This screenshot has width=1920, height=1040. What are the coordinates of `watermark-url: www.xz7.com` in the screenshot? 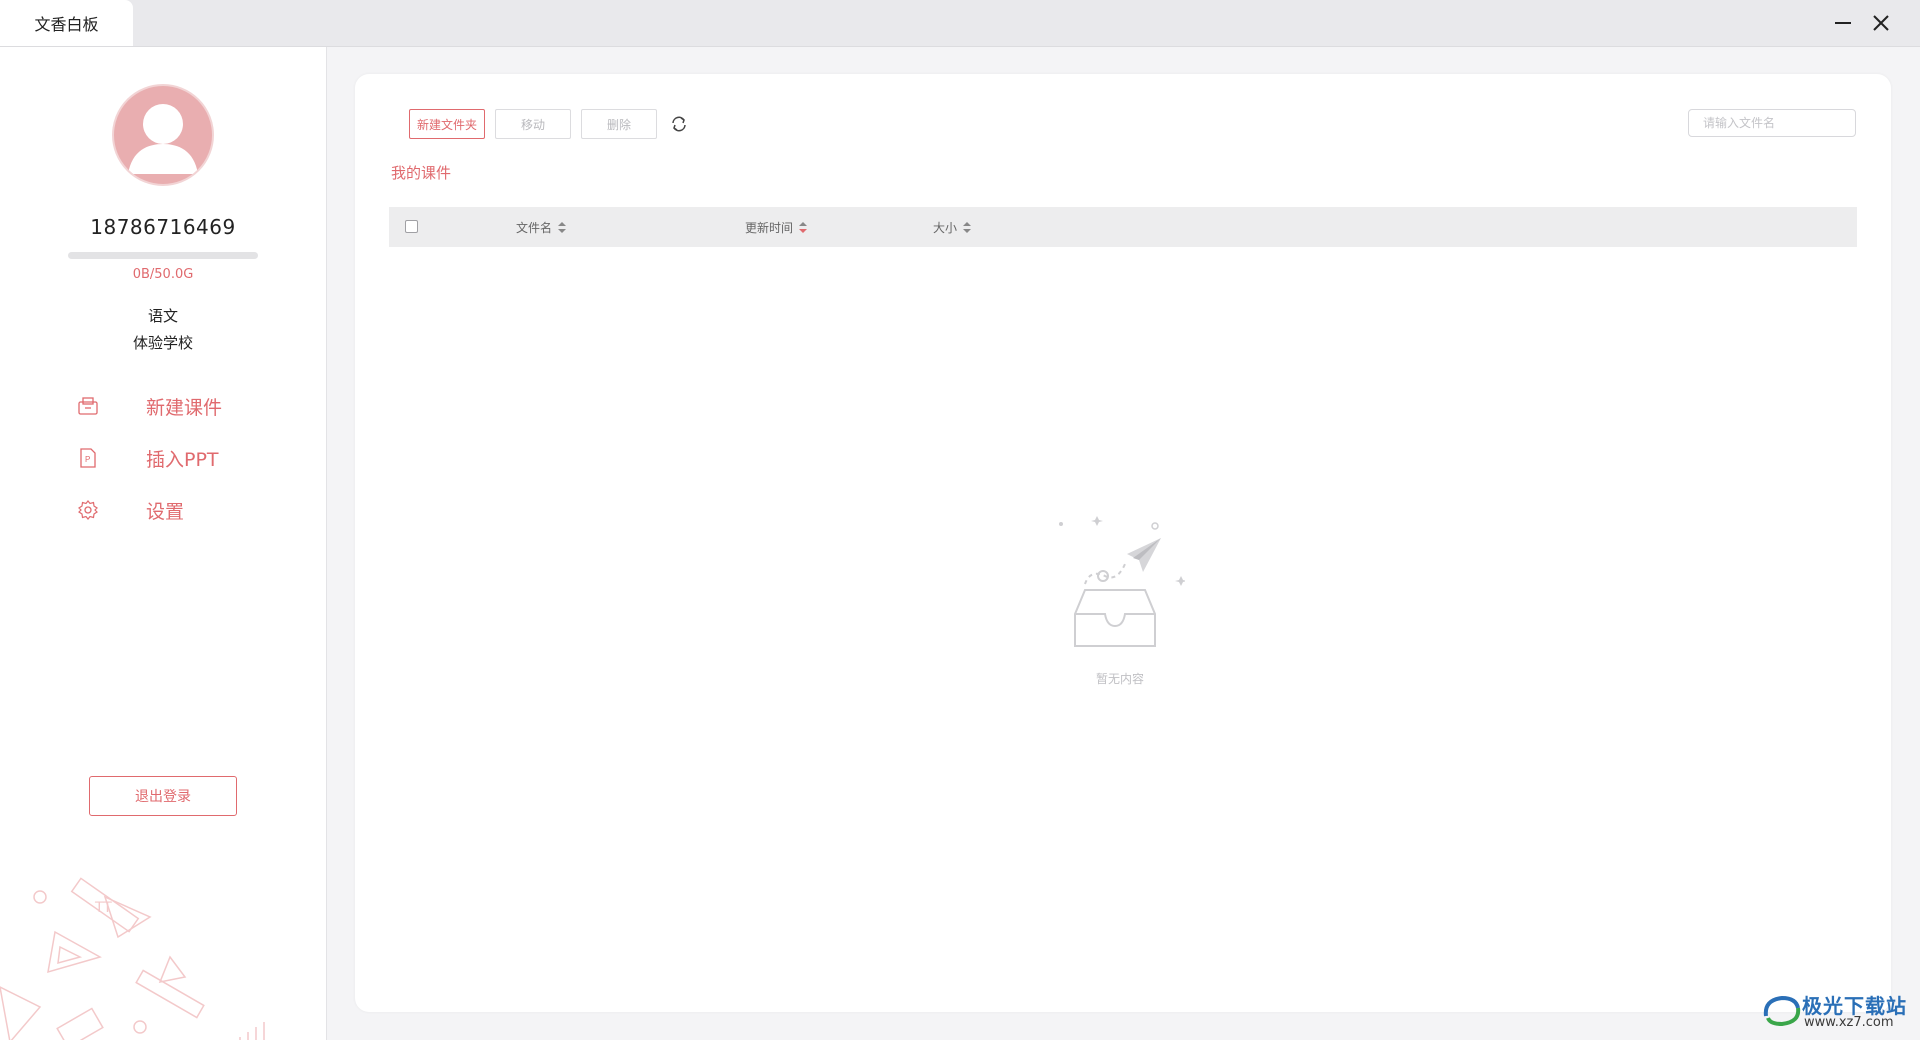 It's located at (1849, 1022).